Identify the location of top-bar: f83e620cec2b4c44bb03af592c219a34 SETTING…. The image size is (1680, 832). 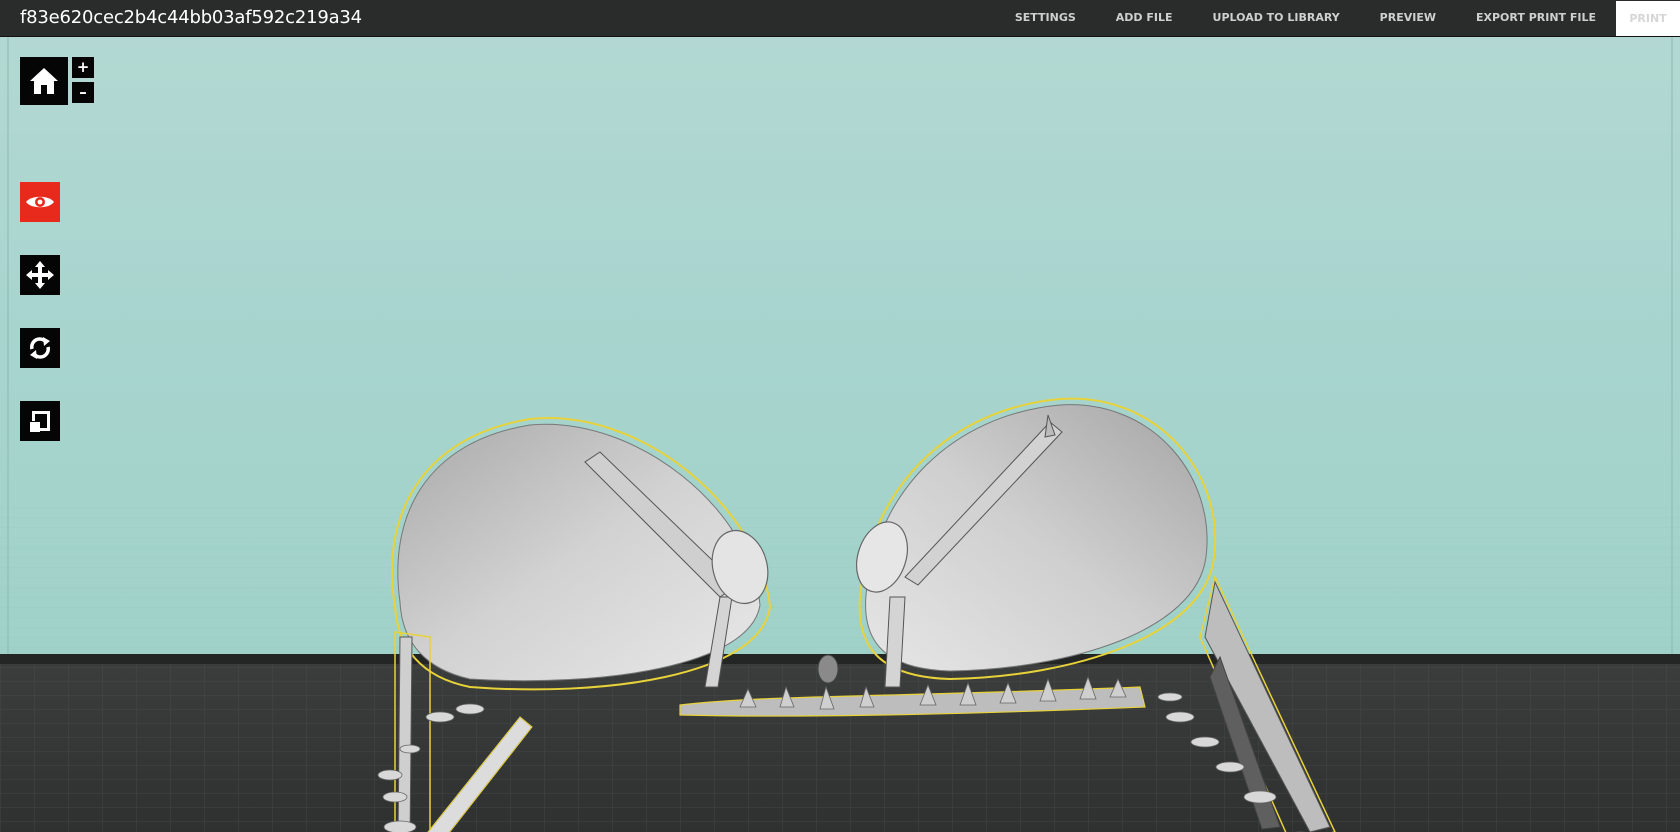
(840, 18).